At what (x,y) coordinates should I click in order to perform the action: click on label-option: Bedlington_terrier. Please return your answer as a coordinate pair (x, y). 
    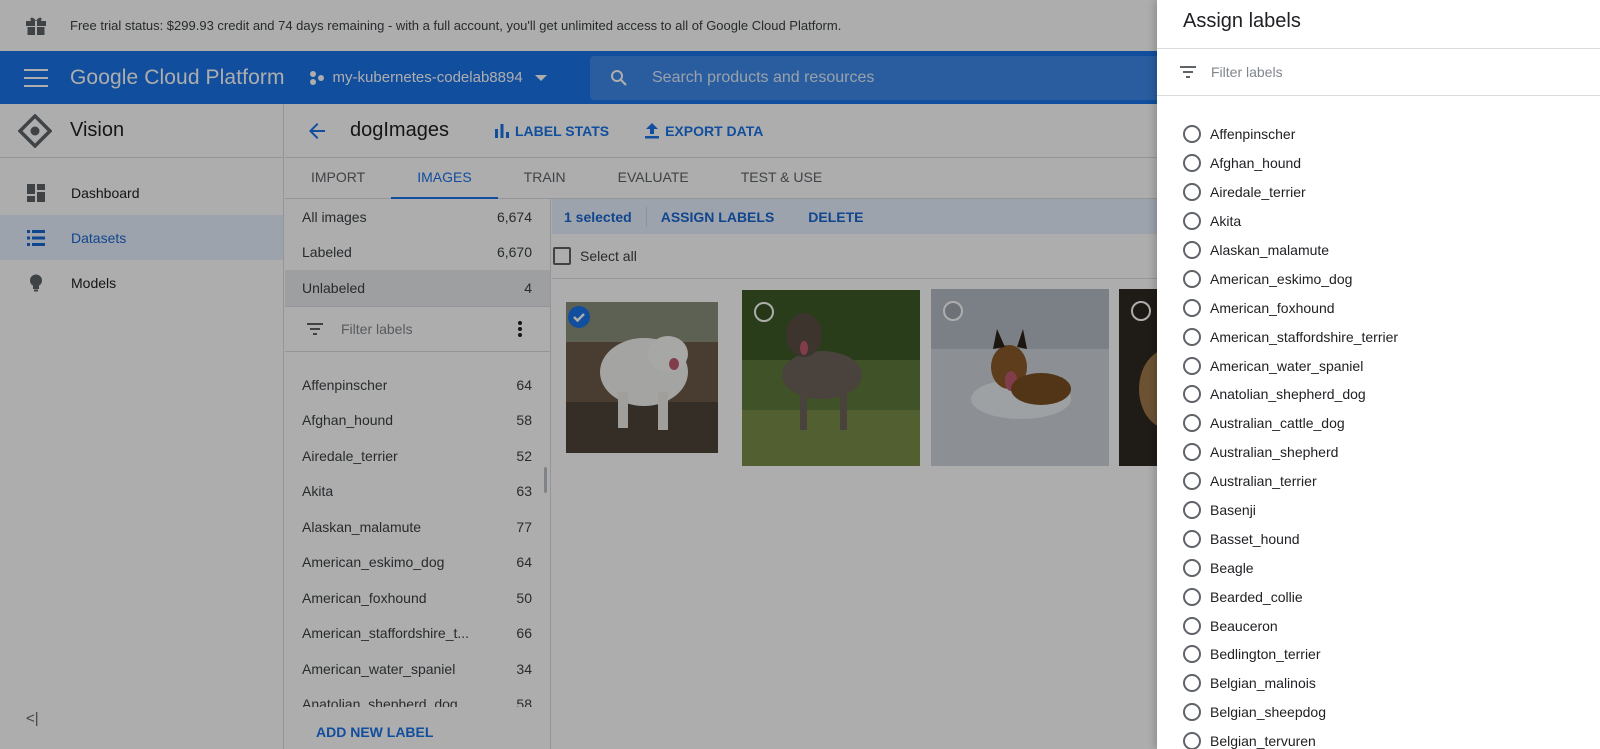
    Looking at the image, I should click on (1378, 654).